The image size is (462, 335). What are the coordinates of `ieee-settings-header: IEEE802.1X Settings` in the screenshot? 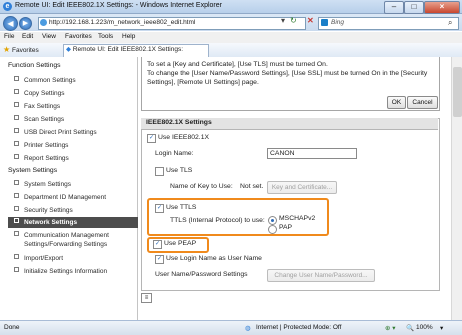 It's located at (289, 124).